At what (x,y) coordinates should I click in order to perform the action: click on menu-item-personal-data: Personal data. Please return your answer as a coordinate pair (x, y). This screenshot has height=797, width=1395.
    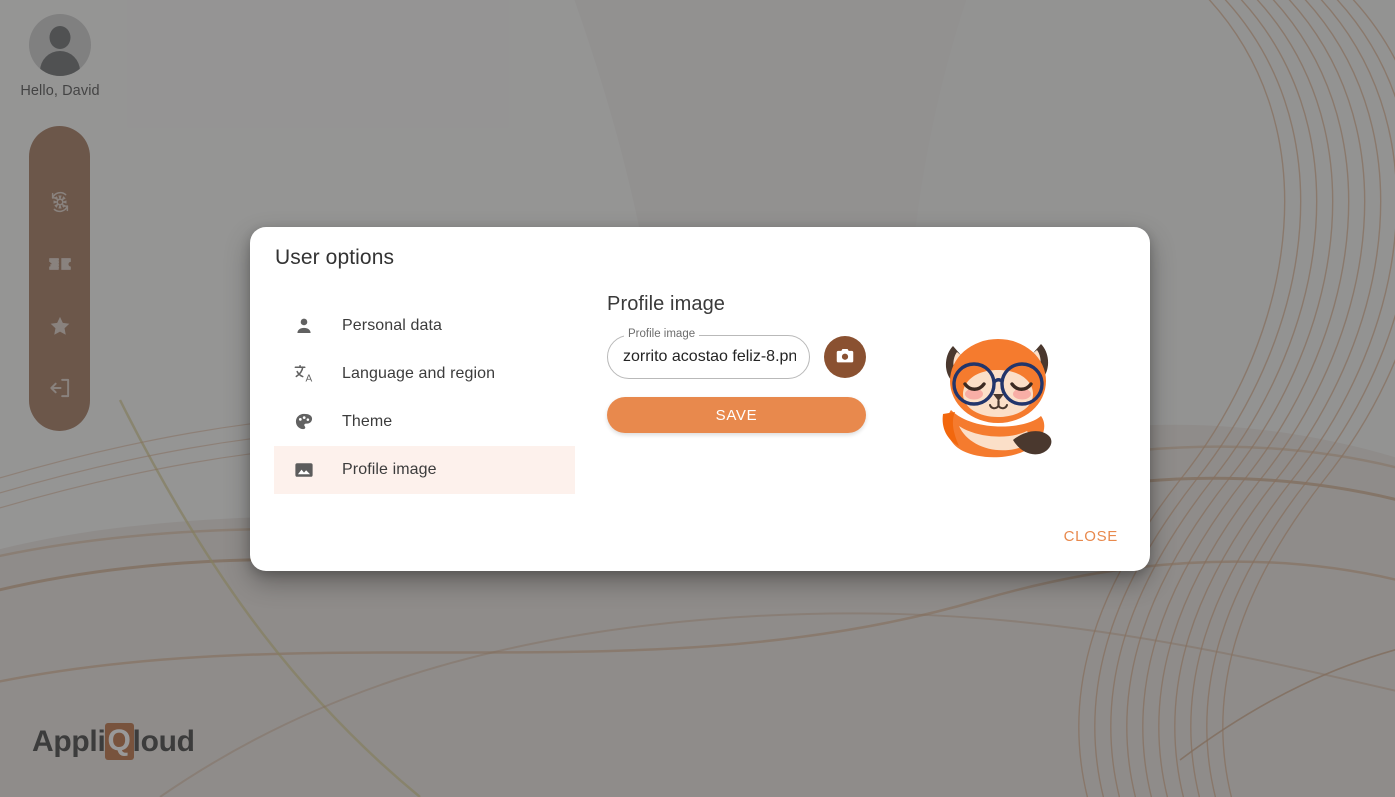
    Looking at the image, I should click on (424, 326).